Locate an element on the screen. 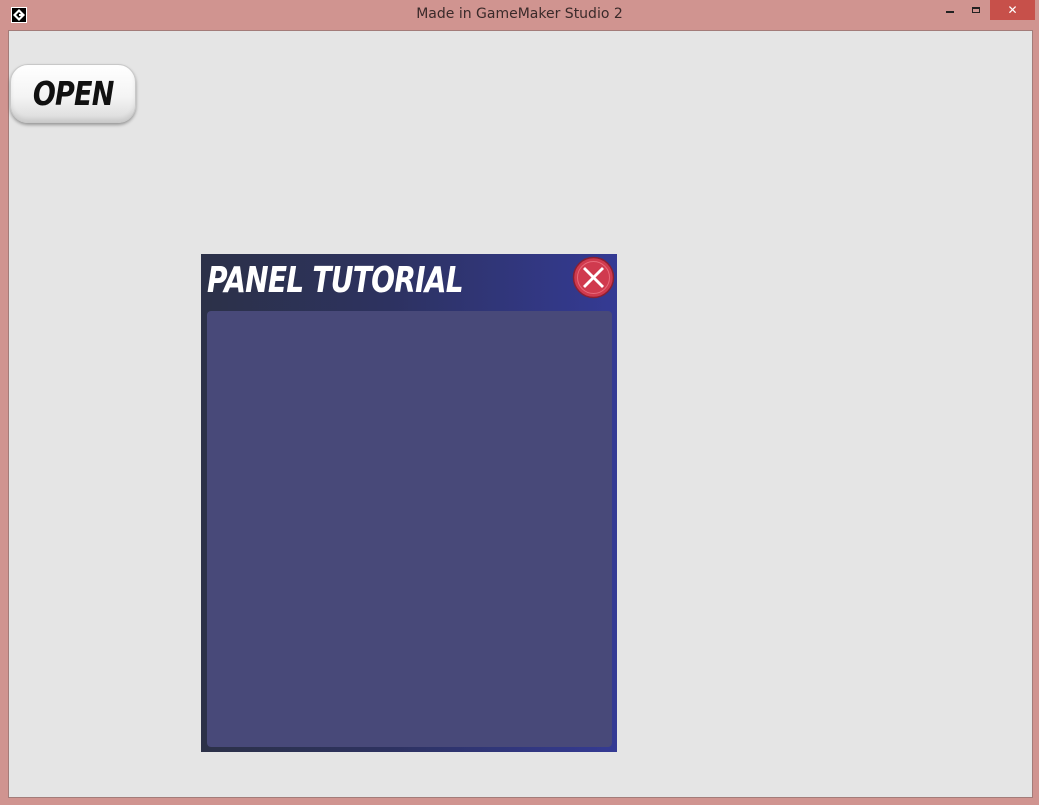 The height and width of the screenshot is (805, 1039). window-close-button: ✕ is located at coordinates (1012, 10).